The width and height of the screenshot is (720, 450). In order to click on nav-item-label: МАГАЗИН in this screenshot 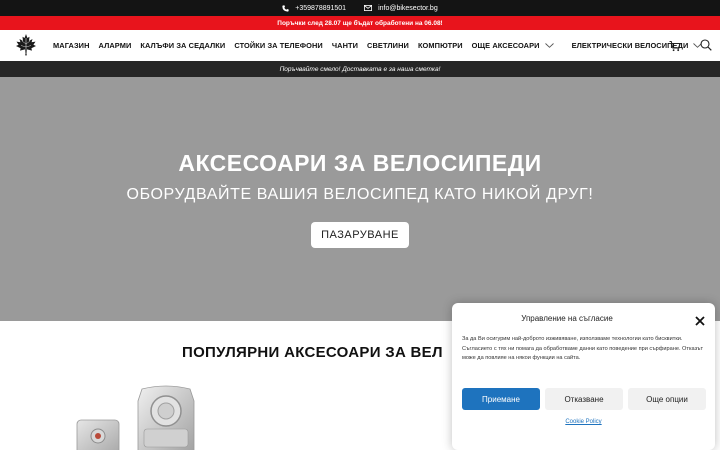, I will do `click(71, 45)`.